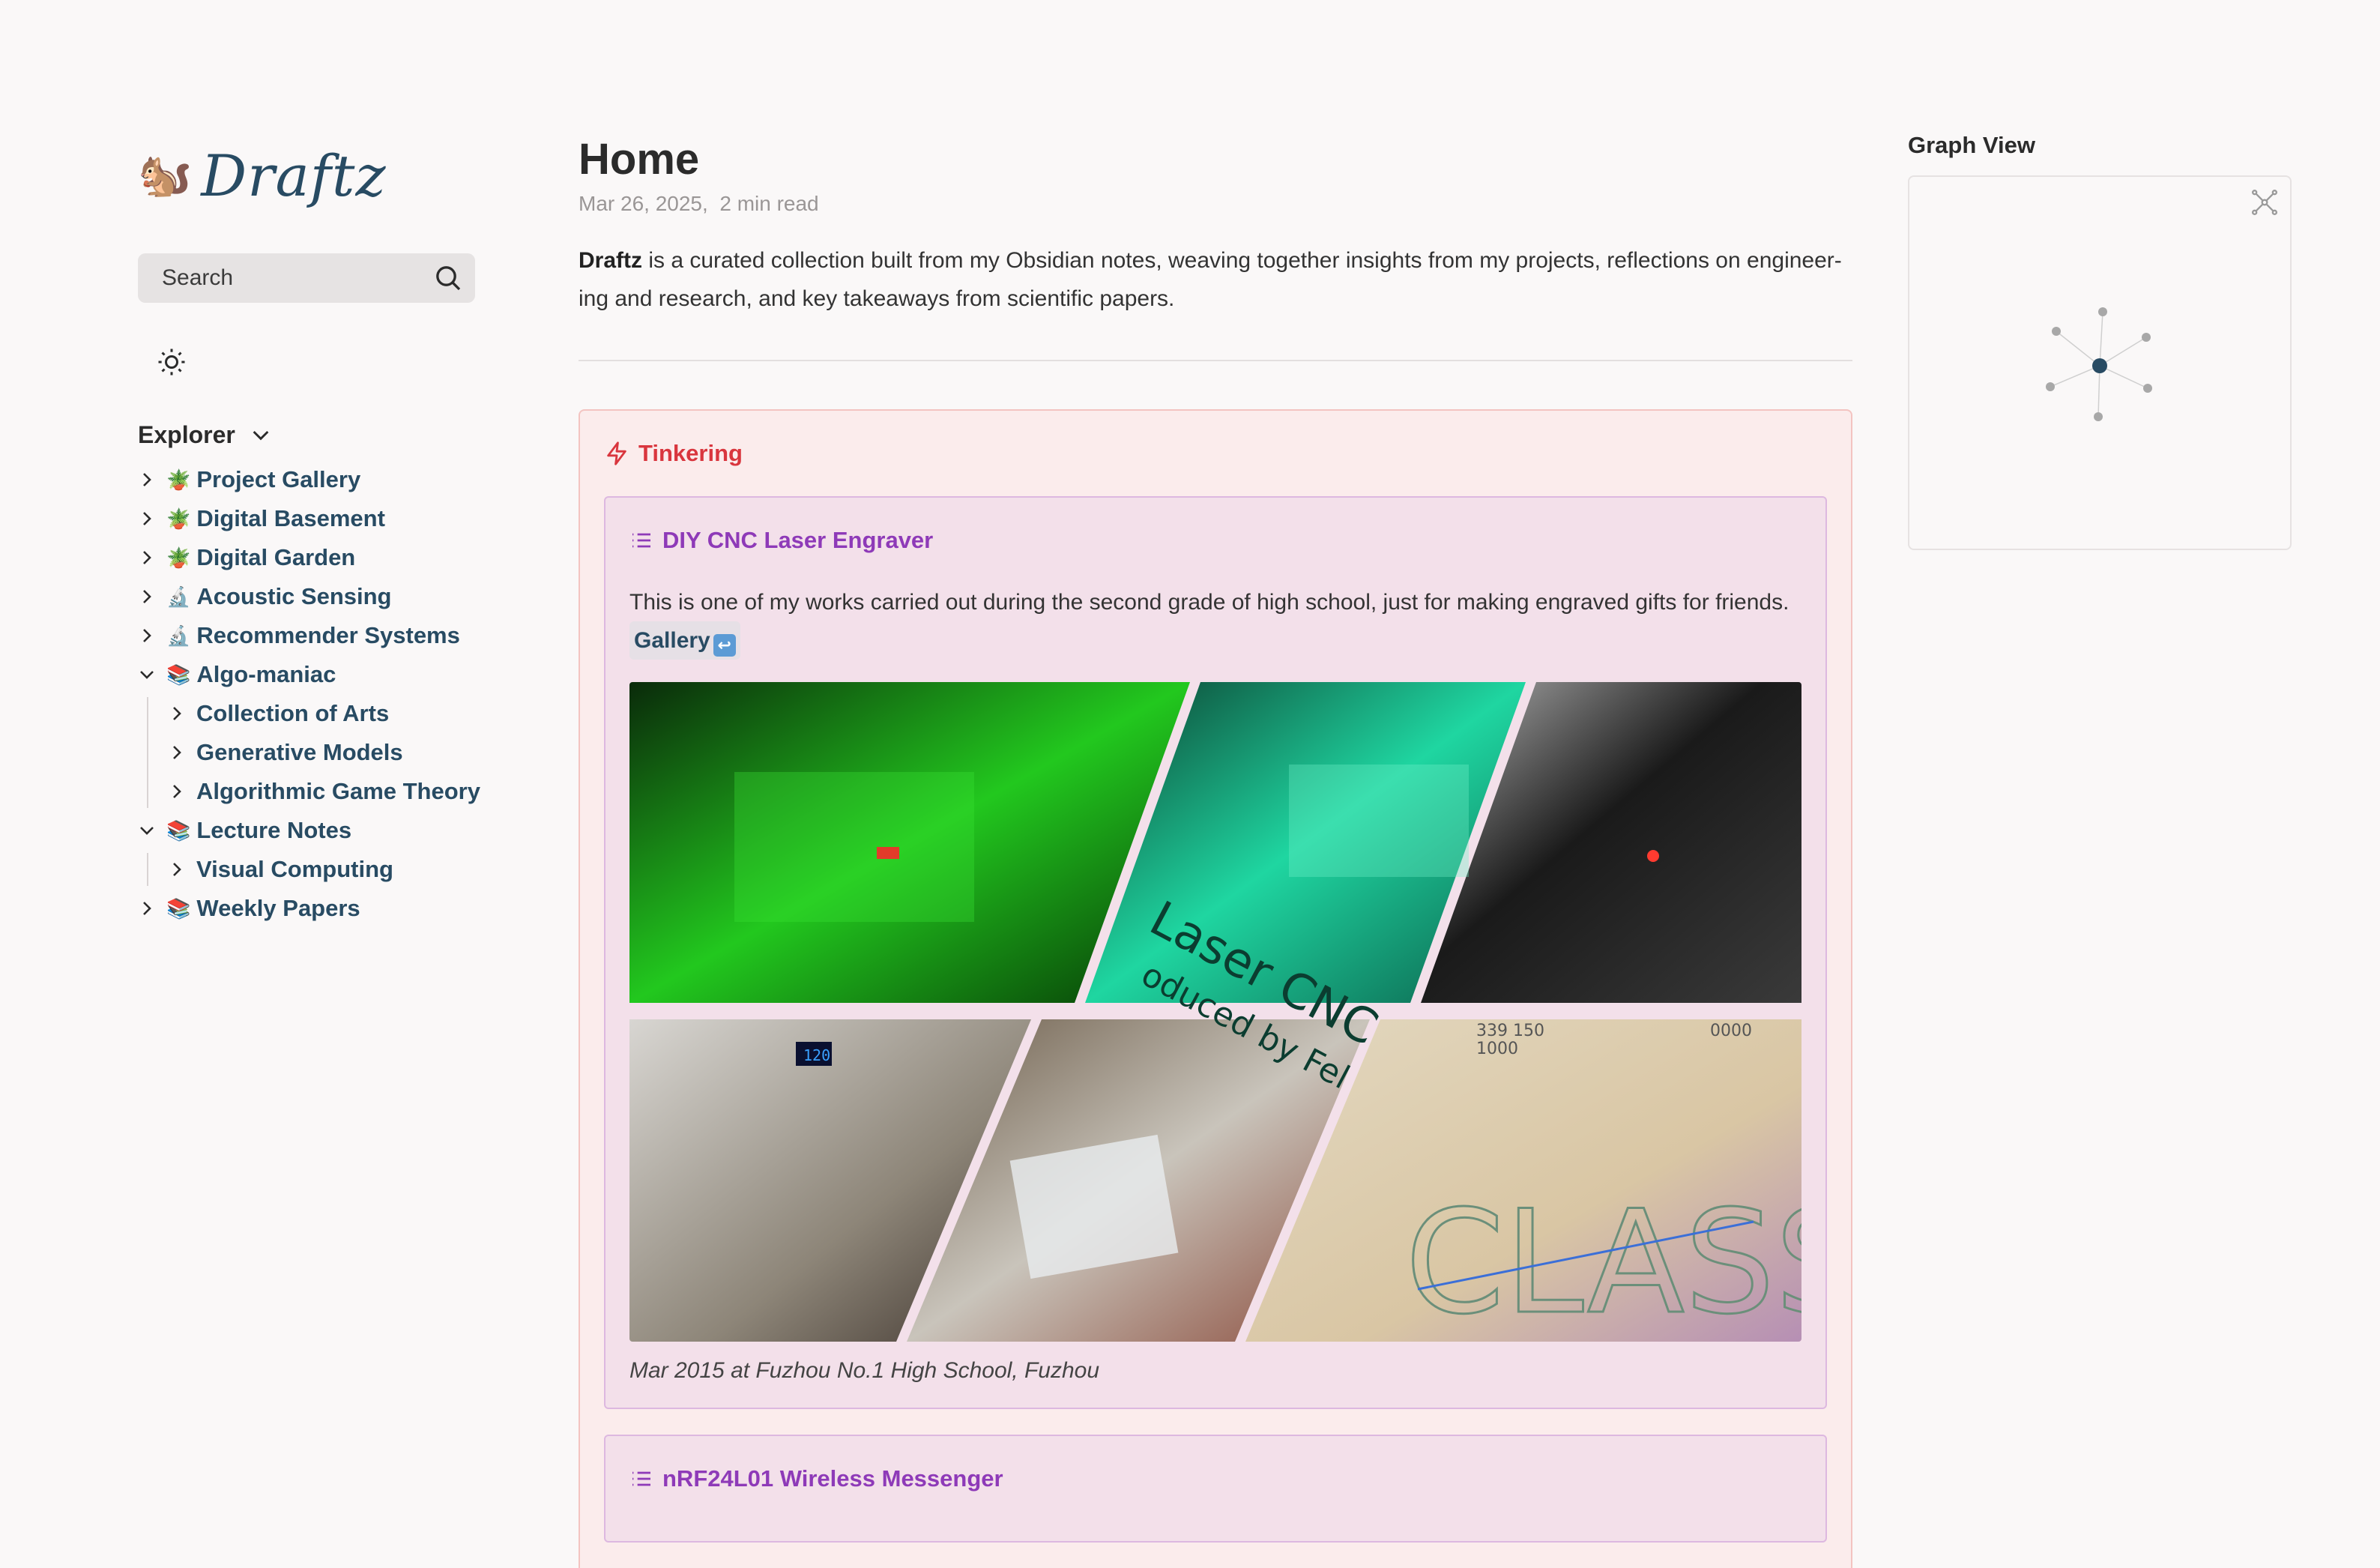 Image resolution: width=2380 pixels, height=1568 pixels. What do you see at coordinates (290, 518) in the screenshot?
I see `folder-label: Digital Basement` at bounding box center [290, 518].